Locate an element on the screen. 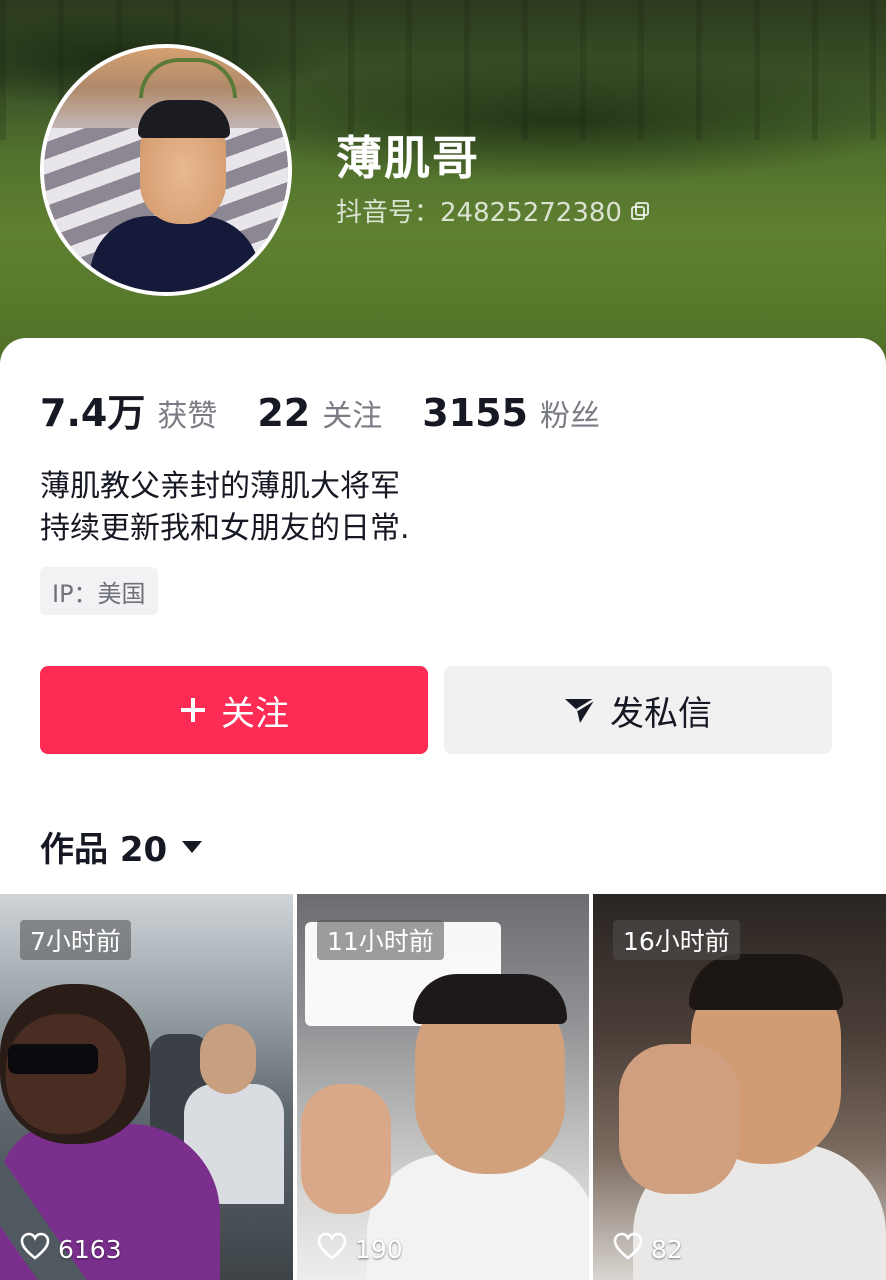 Image resolution: width=886 pixels, height=1280 pixels. thumb-woman-face is located at coordinates (66, 1074).